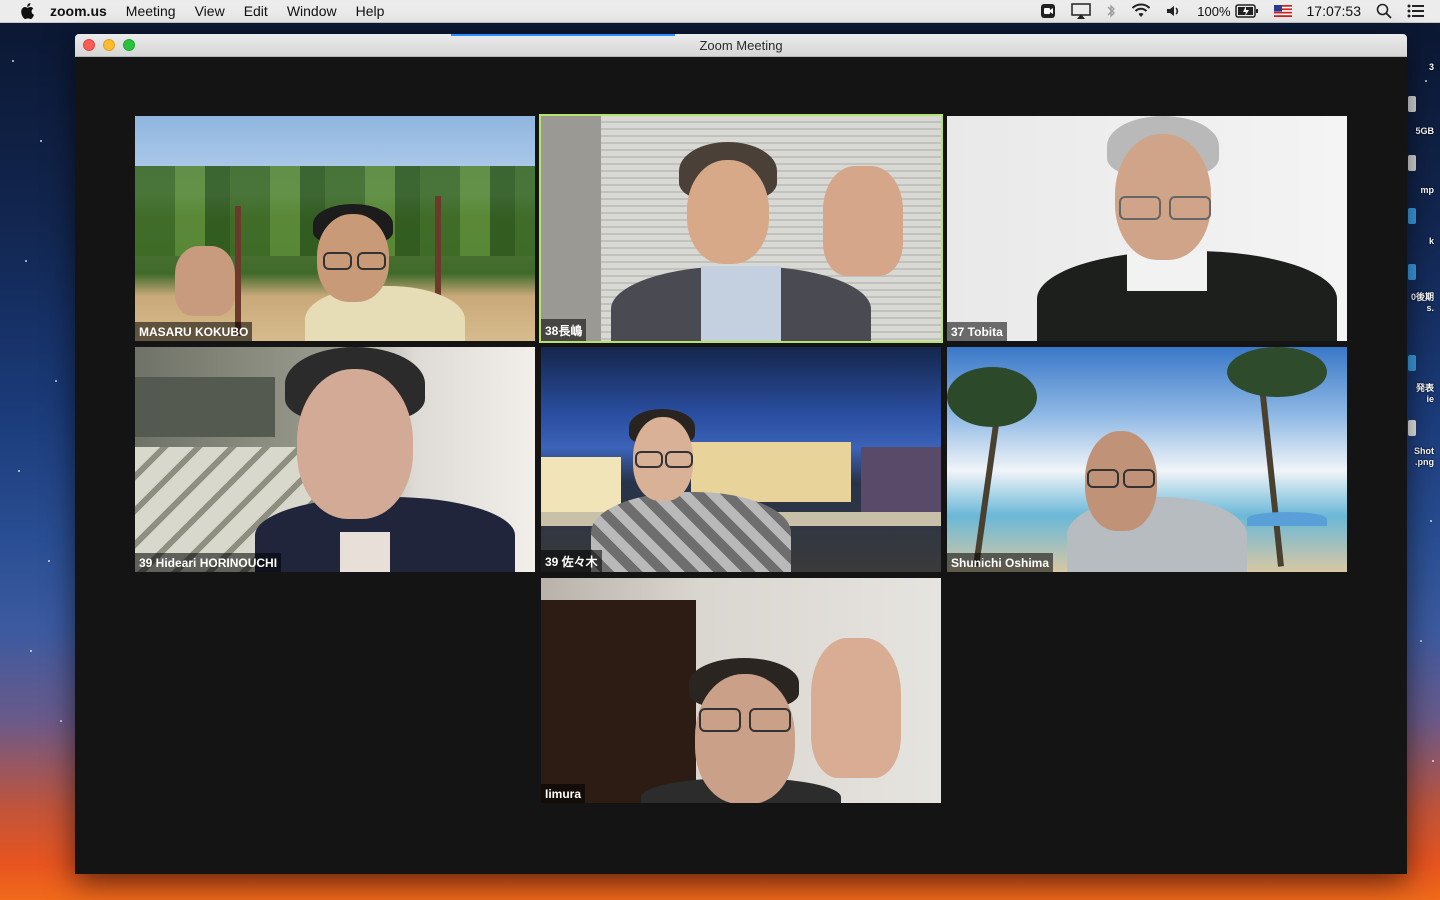  What do you see at coordinates (1424, 457) in the screenshot?
I see `desktop-file-label: Shot .png` at bounding box center [1424, 457].